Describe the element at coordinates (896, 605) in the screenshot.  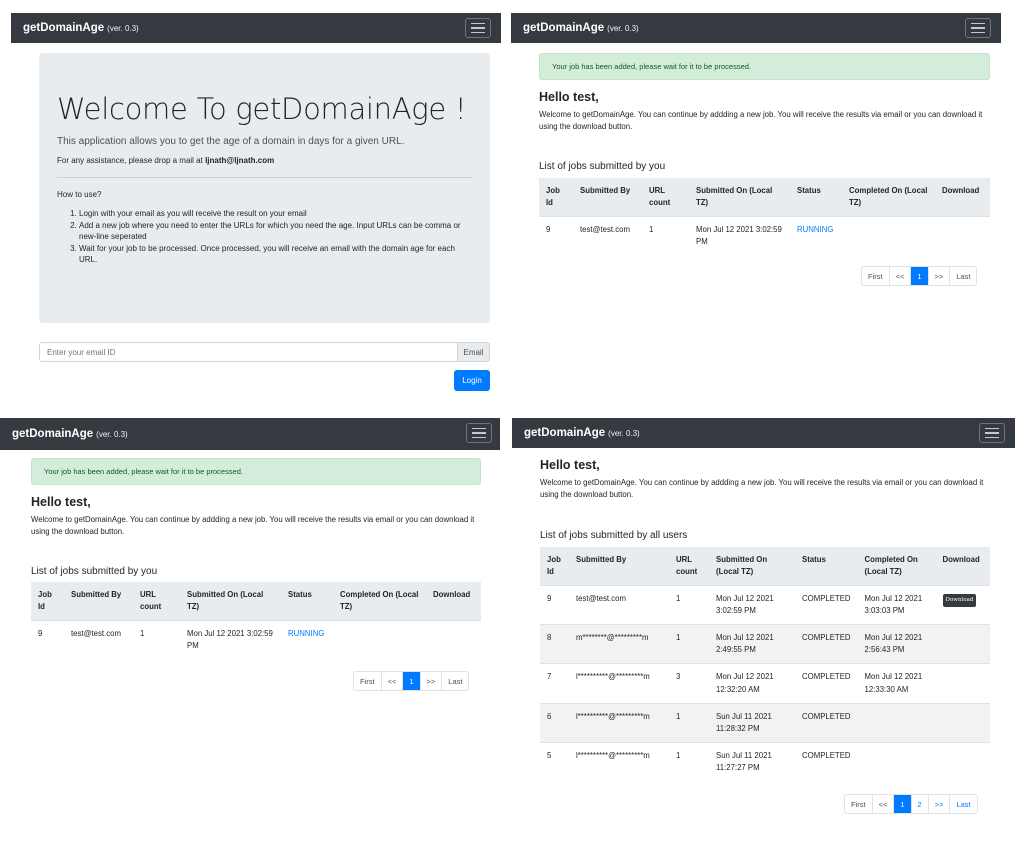
I see `cell-completed-on: Mon Jul 12 2021 3:03:03 PM` at that location.